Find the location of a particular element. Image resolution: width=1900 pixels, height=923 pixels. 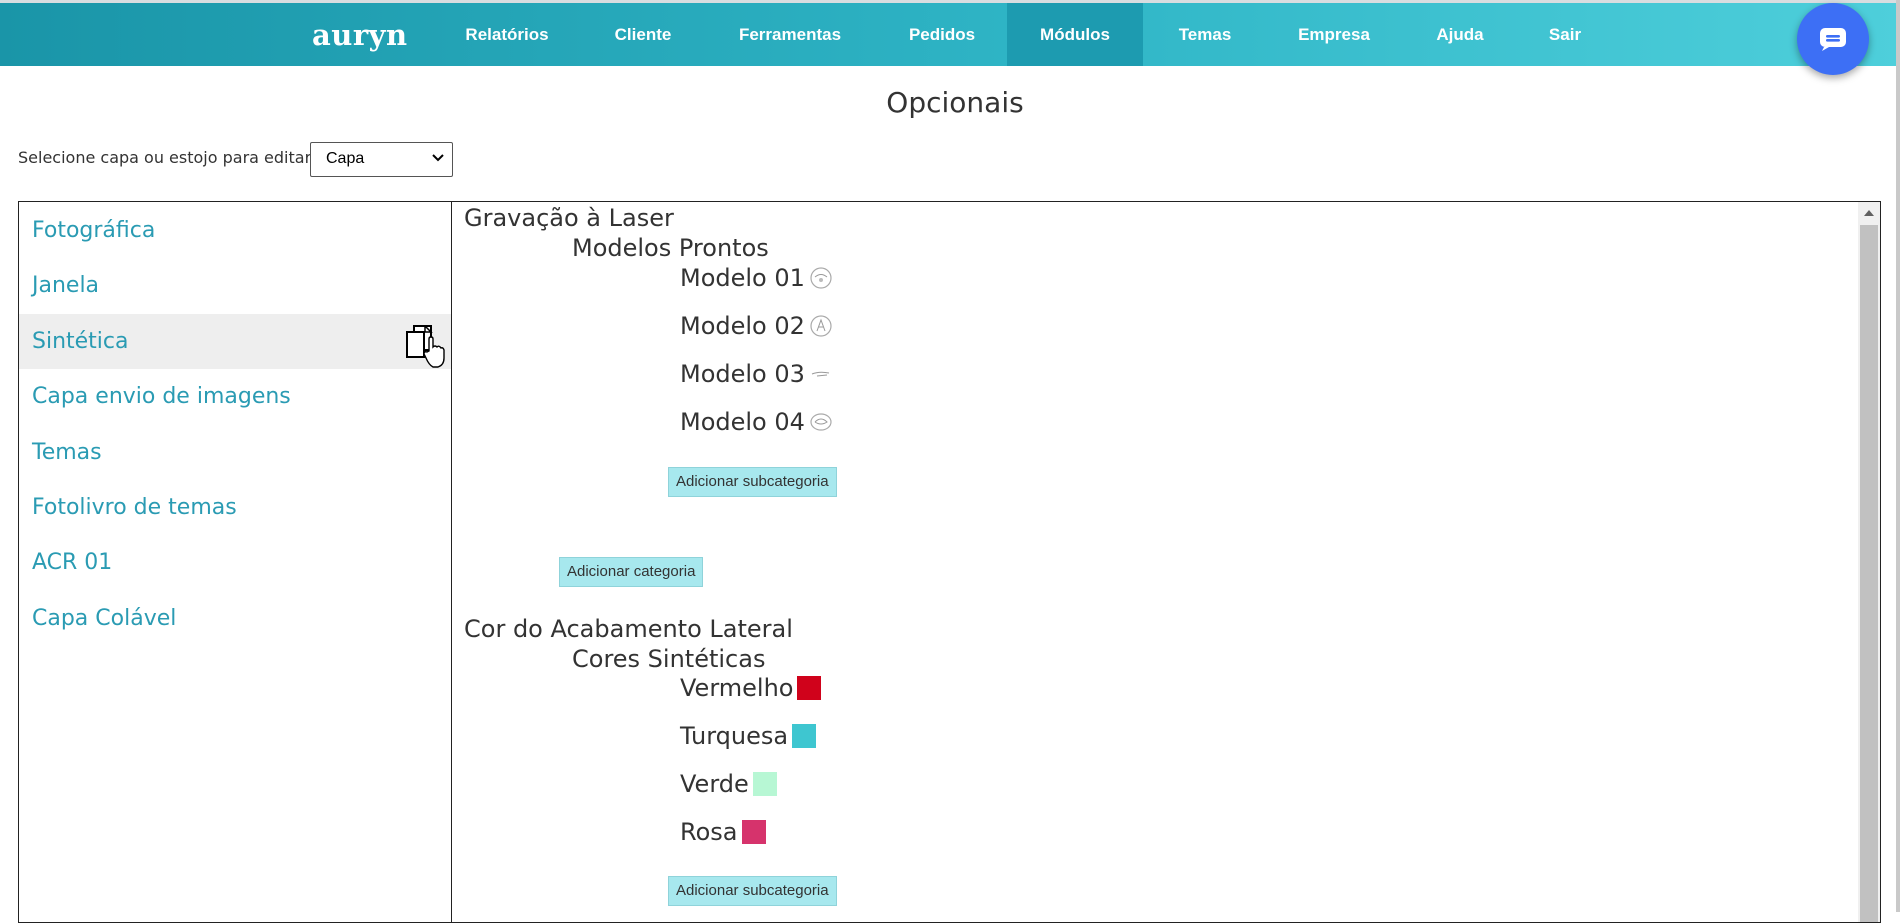

nav-item-cliente: Cliente is located at coordinates (643, 34).